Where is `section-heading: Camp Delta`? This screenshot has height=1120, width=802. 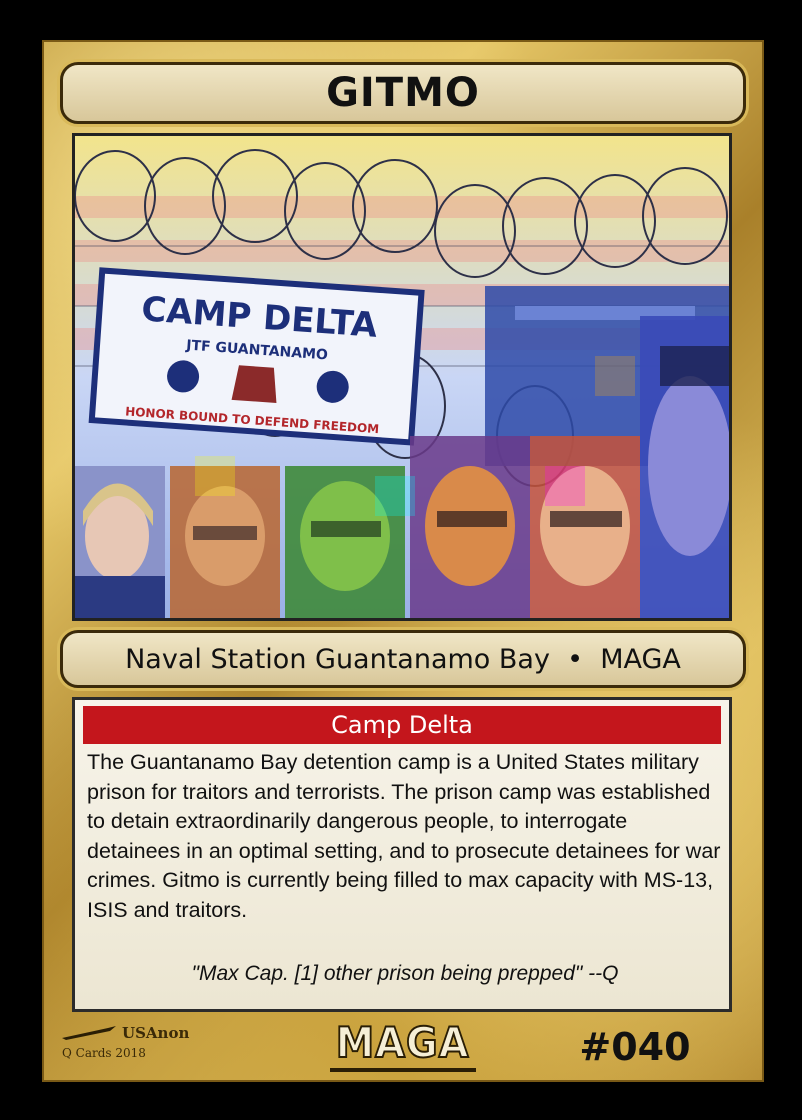 section-heading: Camp Delta is located at coordinates (402, 725).